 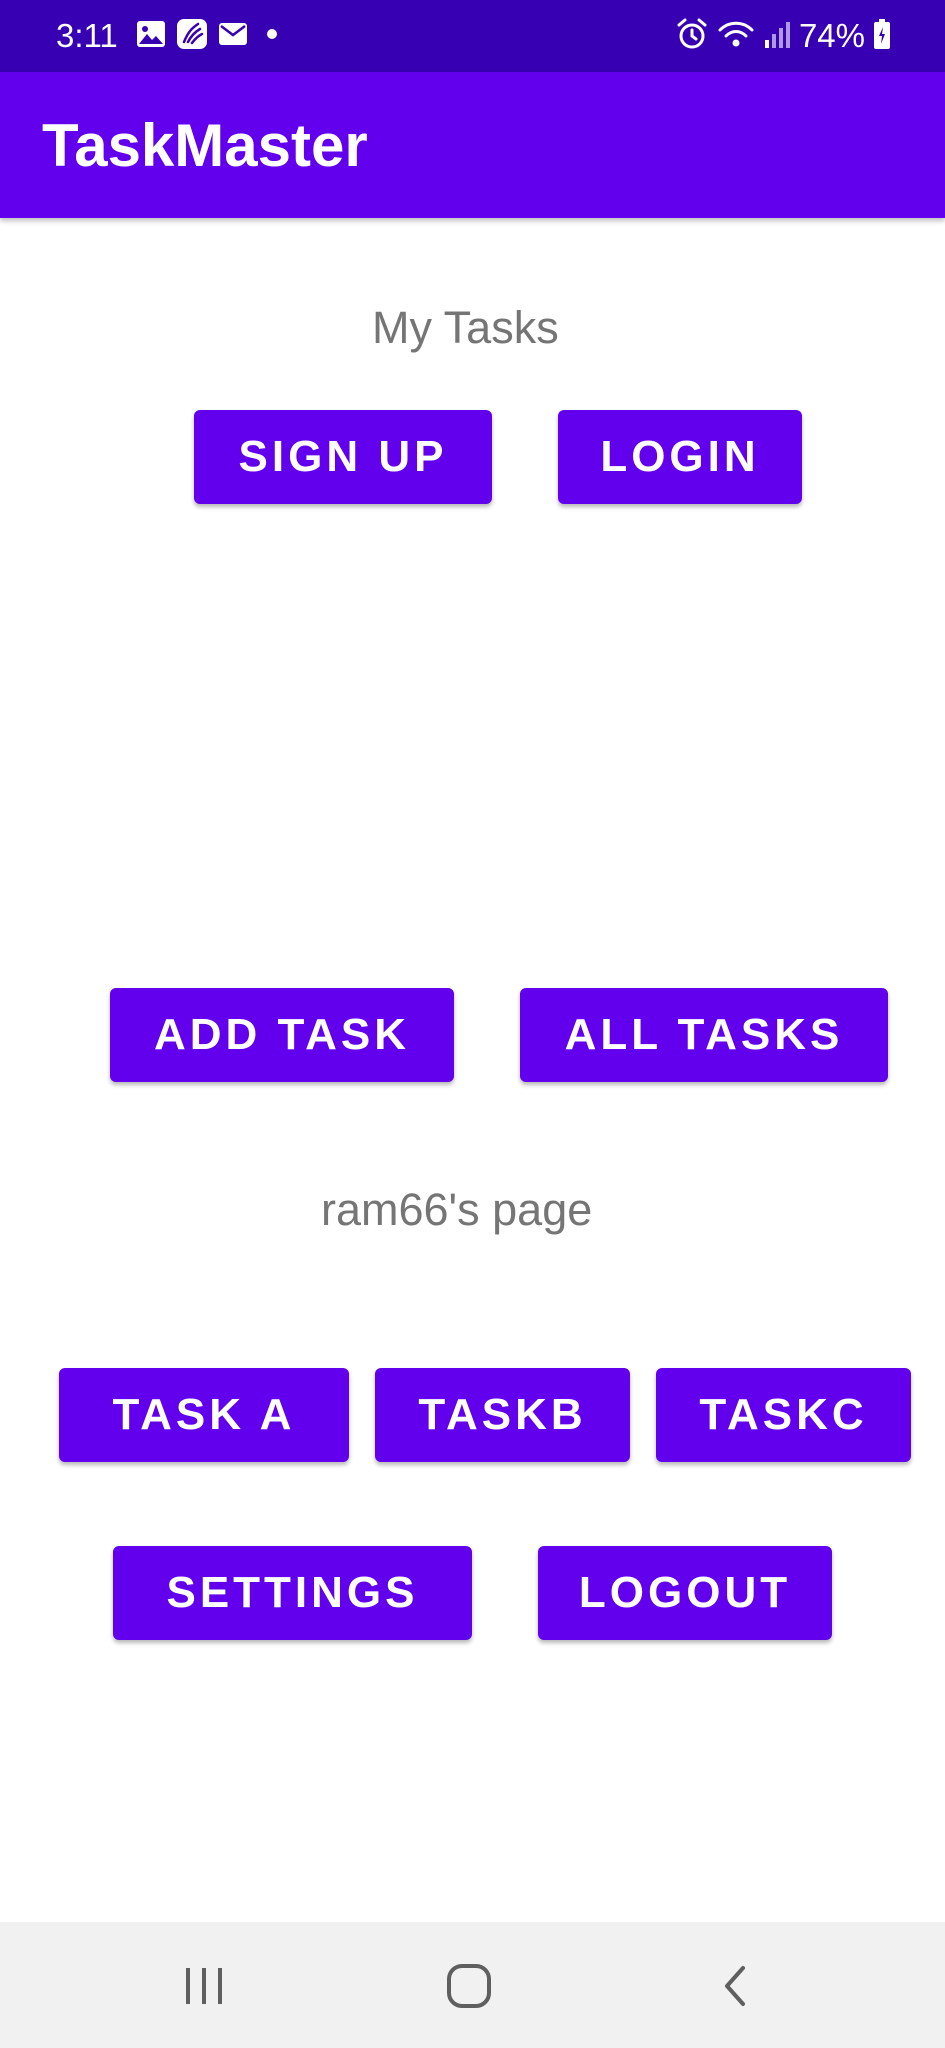 What do you see at coordinates (692, 36) in the screenshot?
I see `alarm-icon` at bounding box center [692, 36].